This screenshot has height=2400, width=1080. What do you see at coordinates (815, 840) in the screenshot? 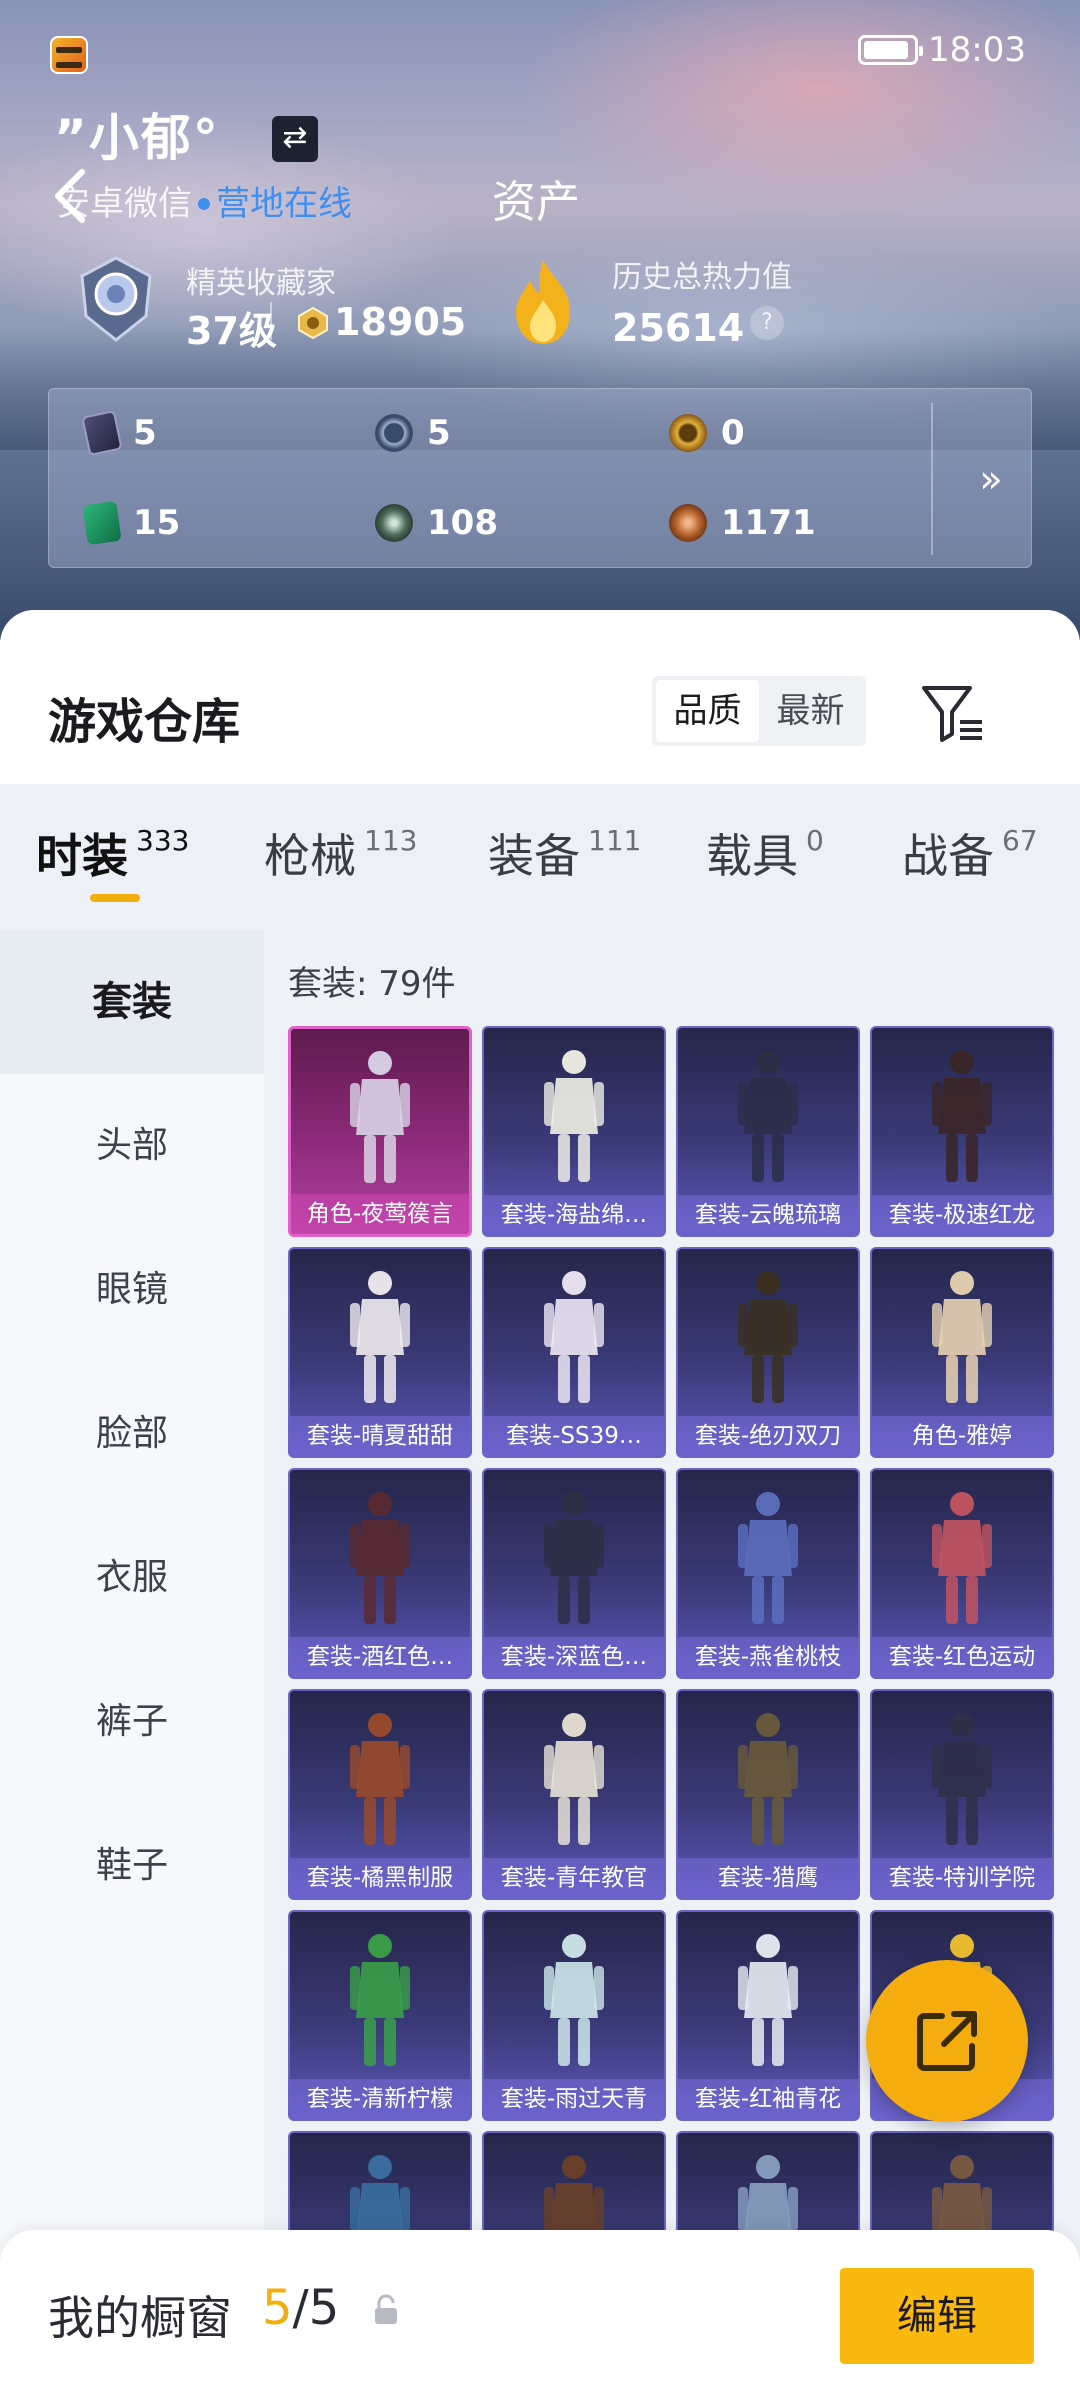
I see `tab-count: 0` at bounding box center [815, 840].